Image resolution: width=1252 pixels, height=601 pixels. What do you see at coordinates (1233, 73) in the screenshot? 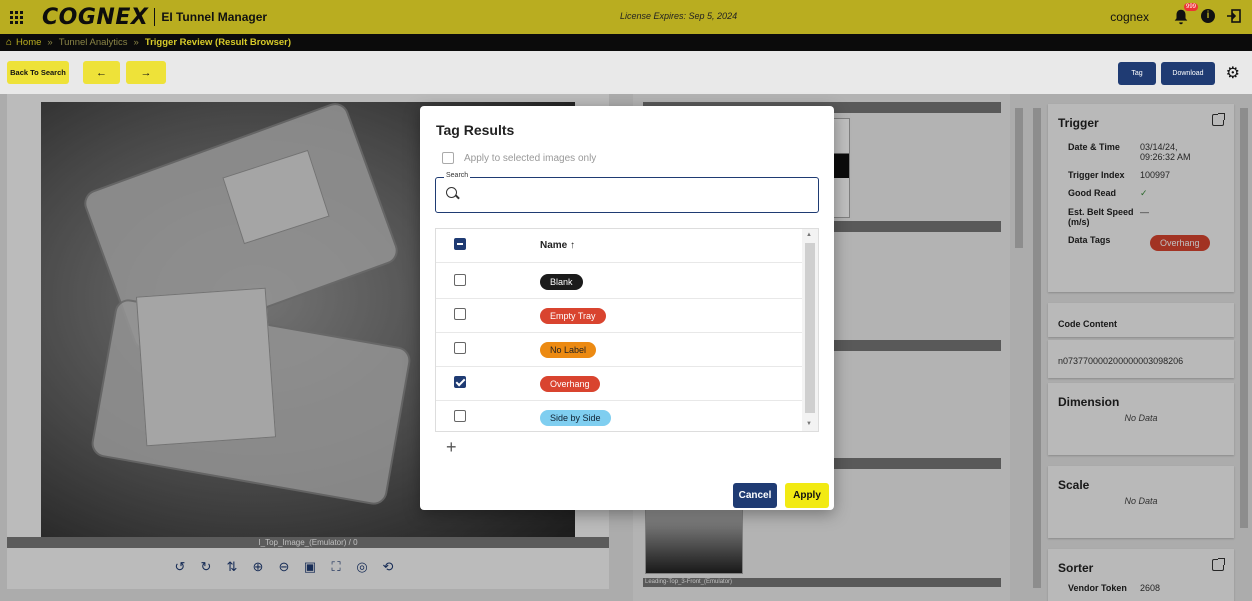
I see `gear-icon: ⚙` at bounding box center [1233, 73].